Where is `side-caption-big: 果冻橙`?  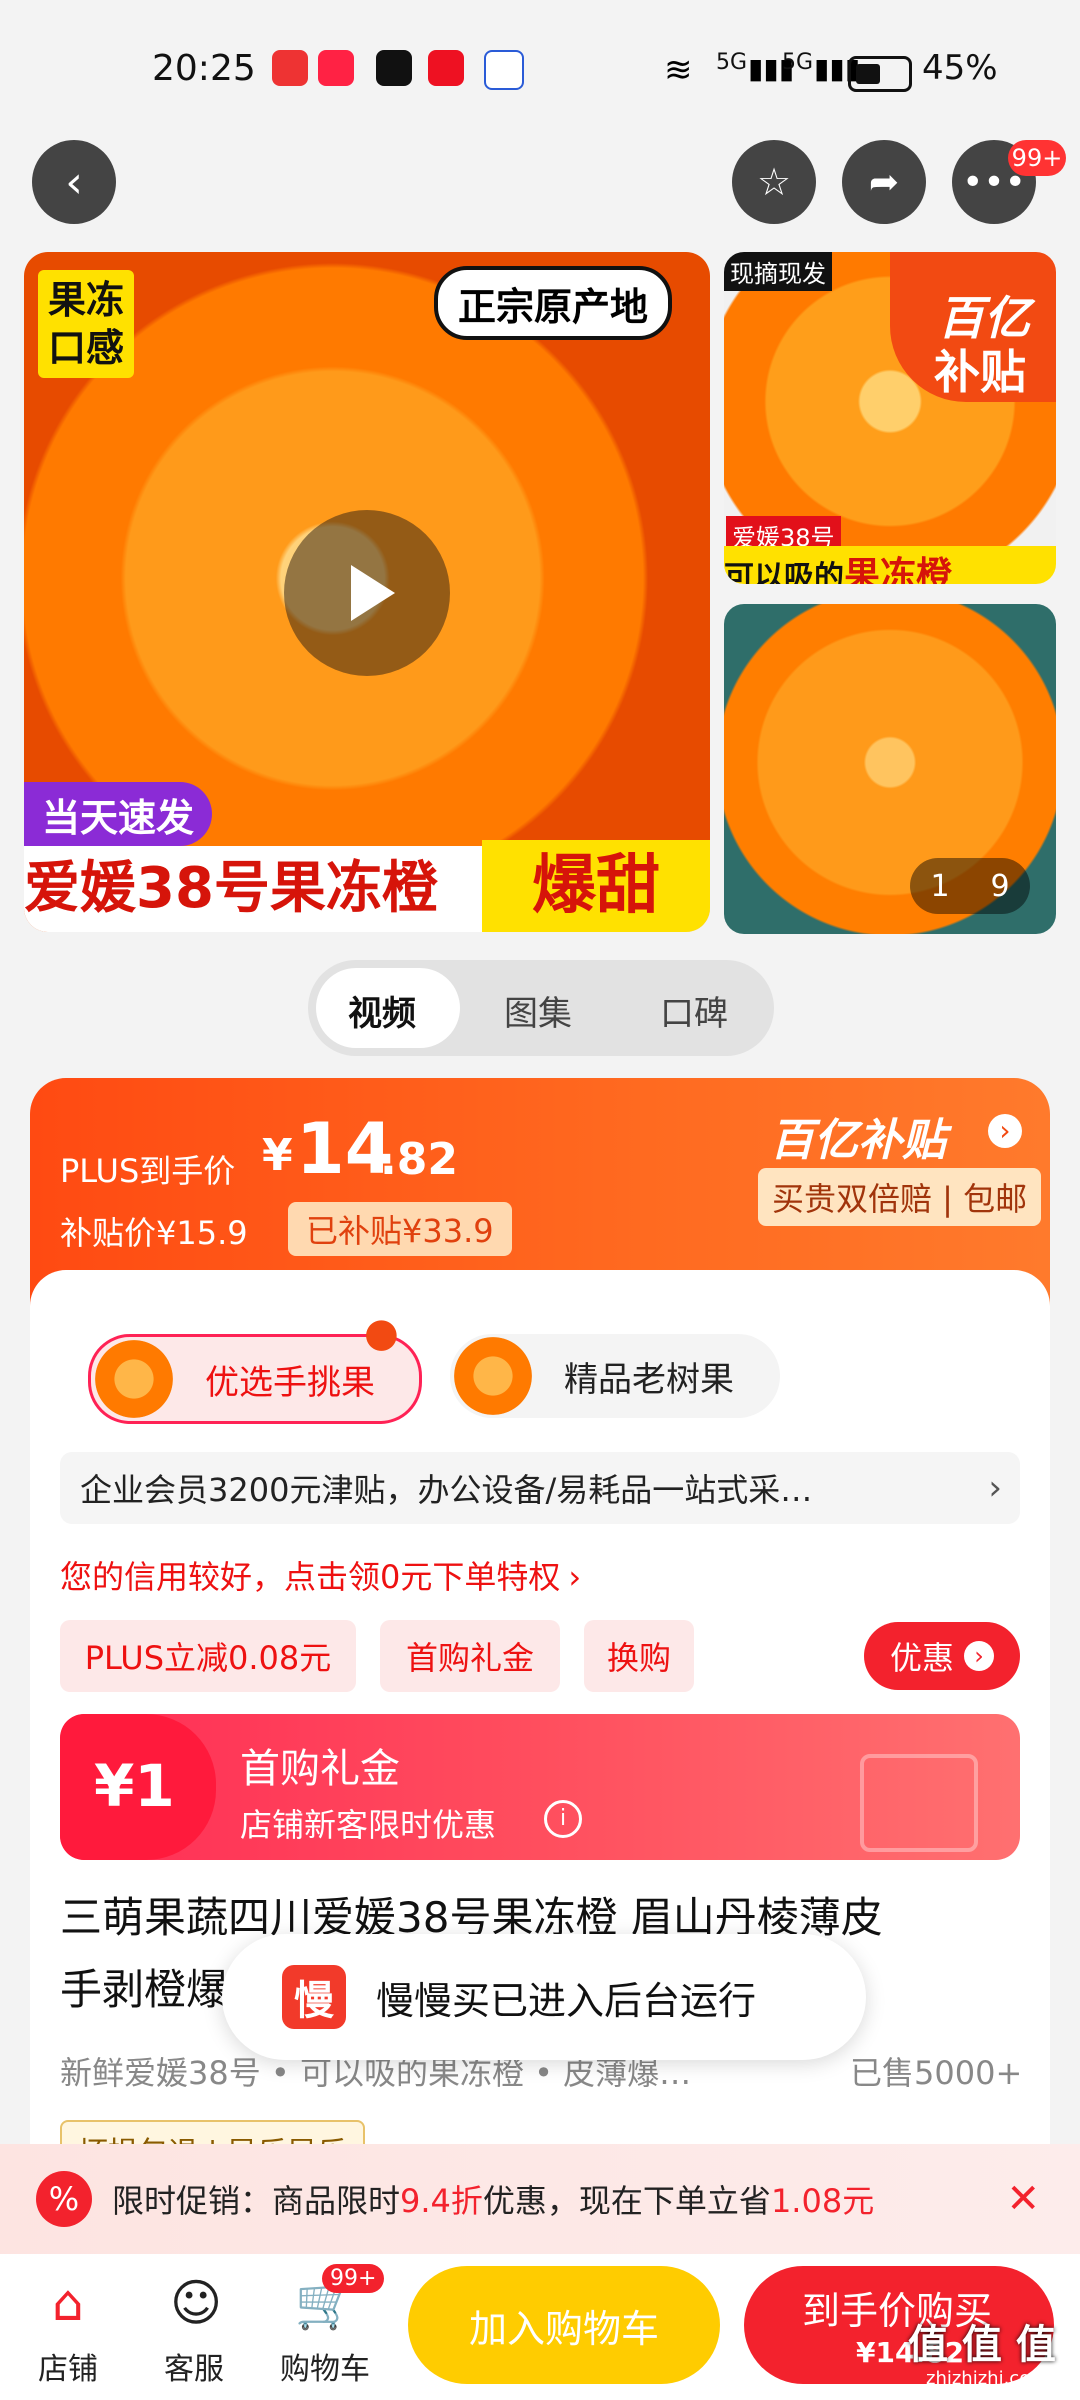
side-caption-big: 果冻橙 is located at coordinates (898, 569).